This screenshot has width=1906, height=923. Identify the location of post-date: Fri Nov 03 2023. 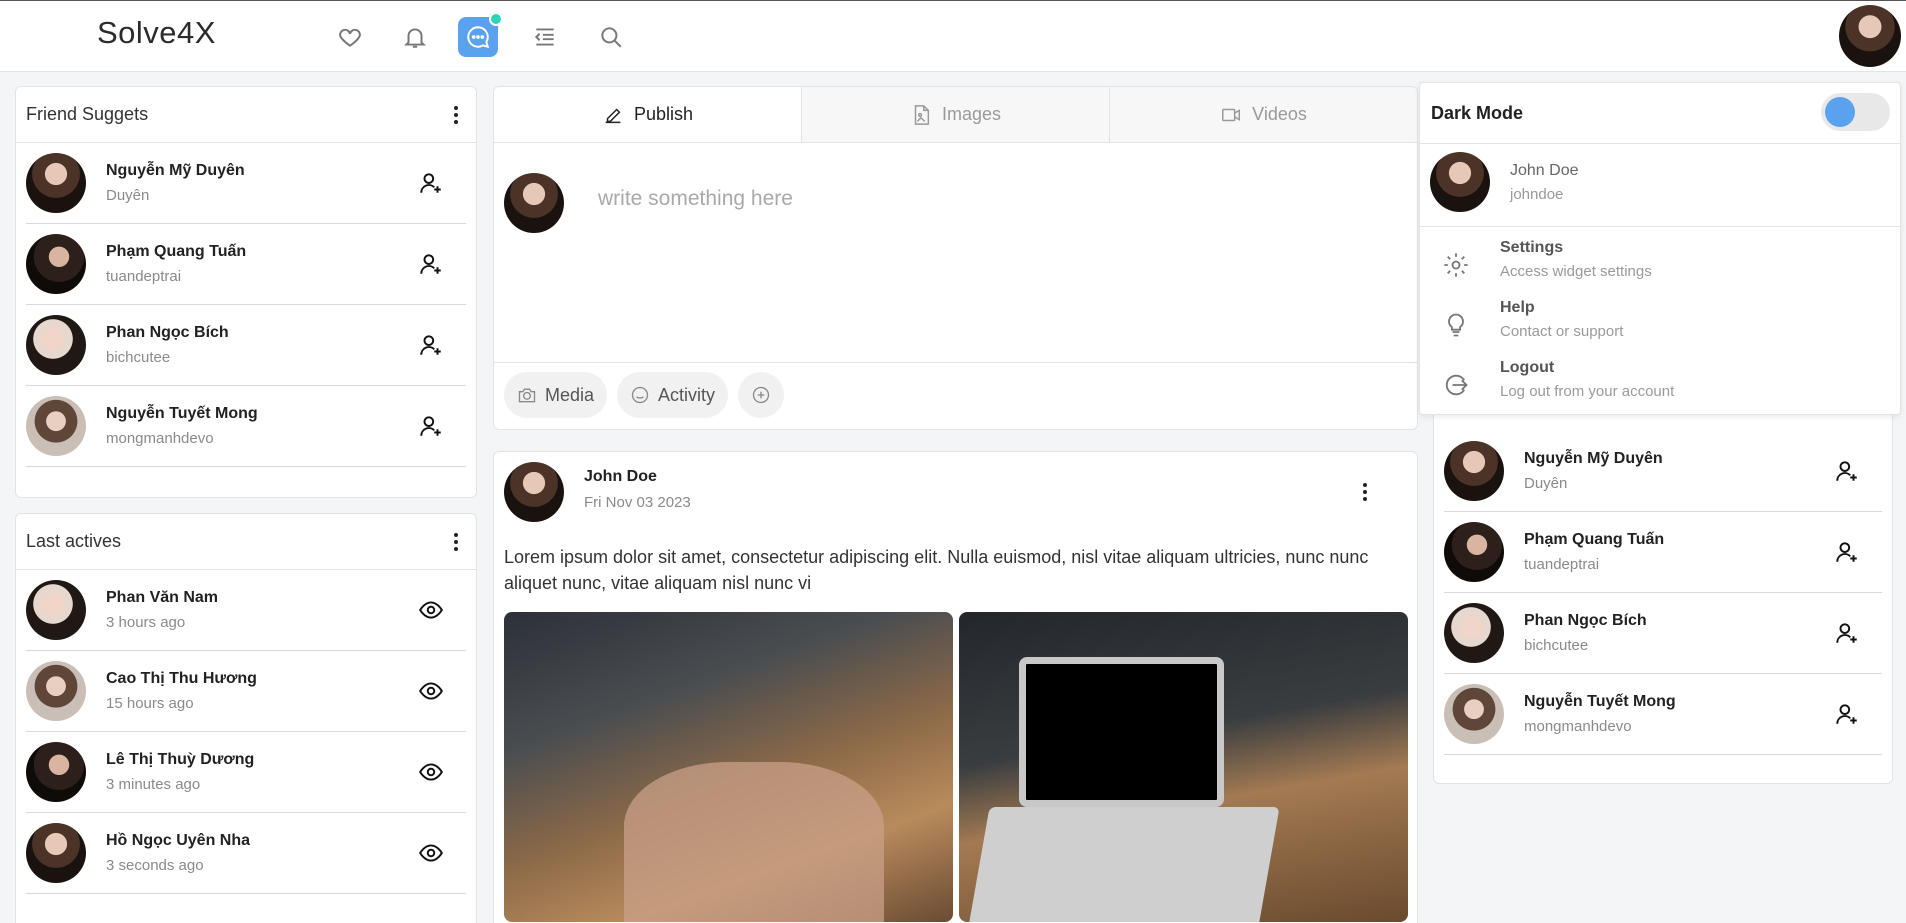
(637, 502).